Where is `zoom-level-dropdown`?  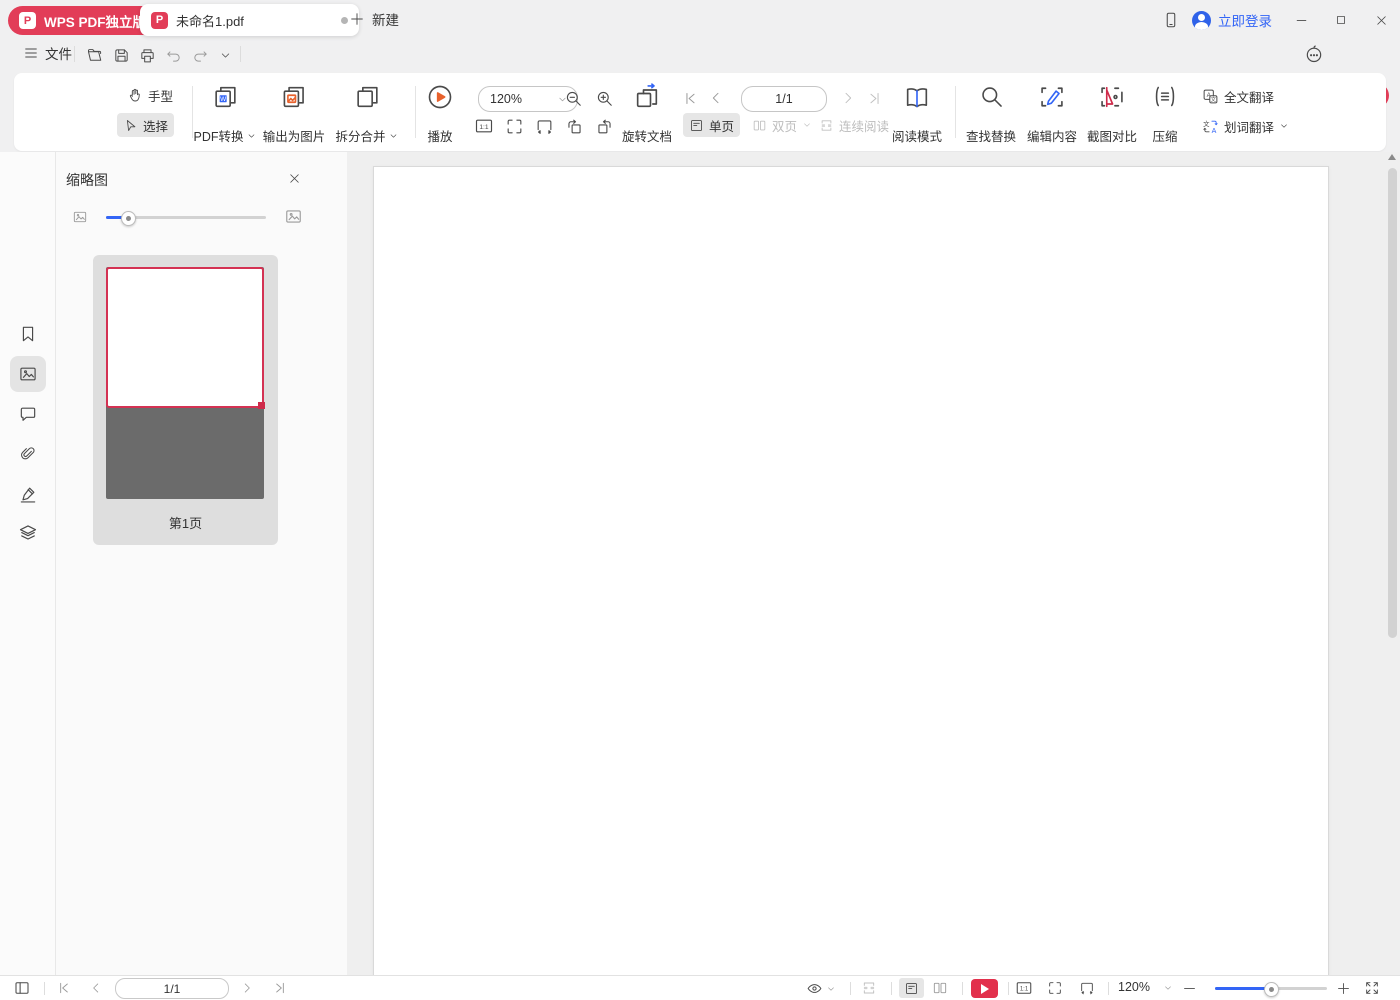
zoom-level-dropdown is located at coordinates (1168, 988).